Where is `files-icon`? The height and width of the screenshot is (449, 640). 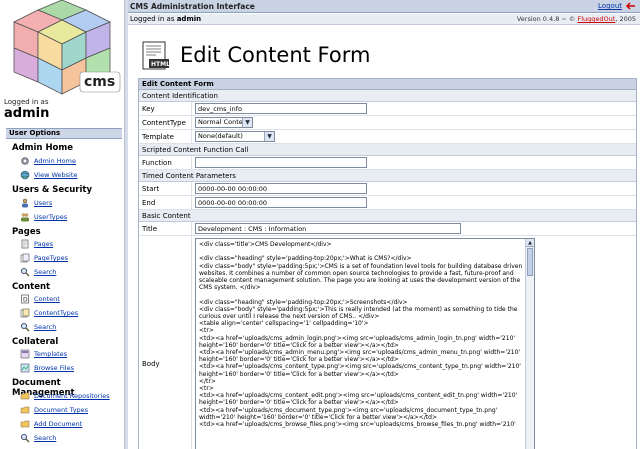 files-icon is located at coordinates (25, 368).